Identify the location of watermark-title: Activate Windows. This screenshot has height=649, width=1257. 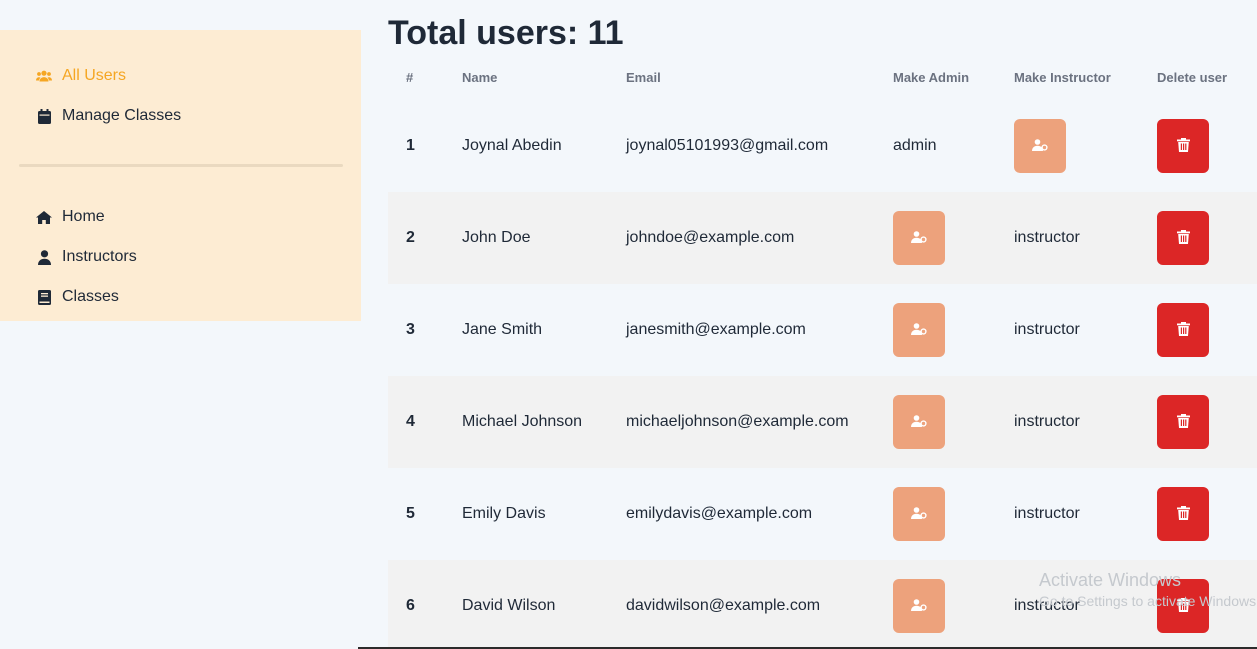
(1110, 580).